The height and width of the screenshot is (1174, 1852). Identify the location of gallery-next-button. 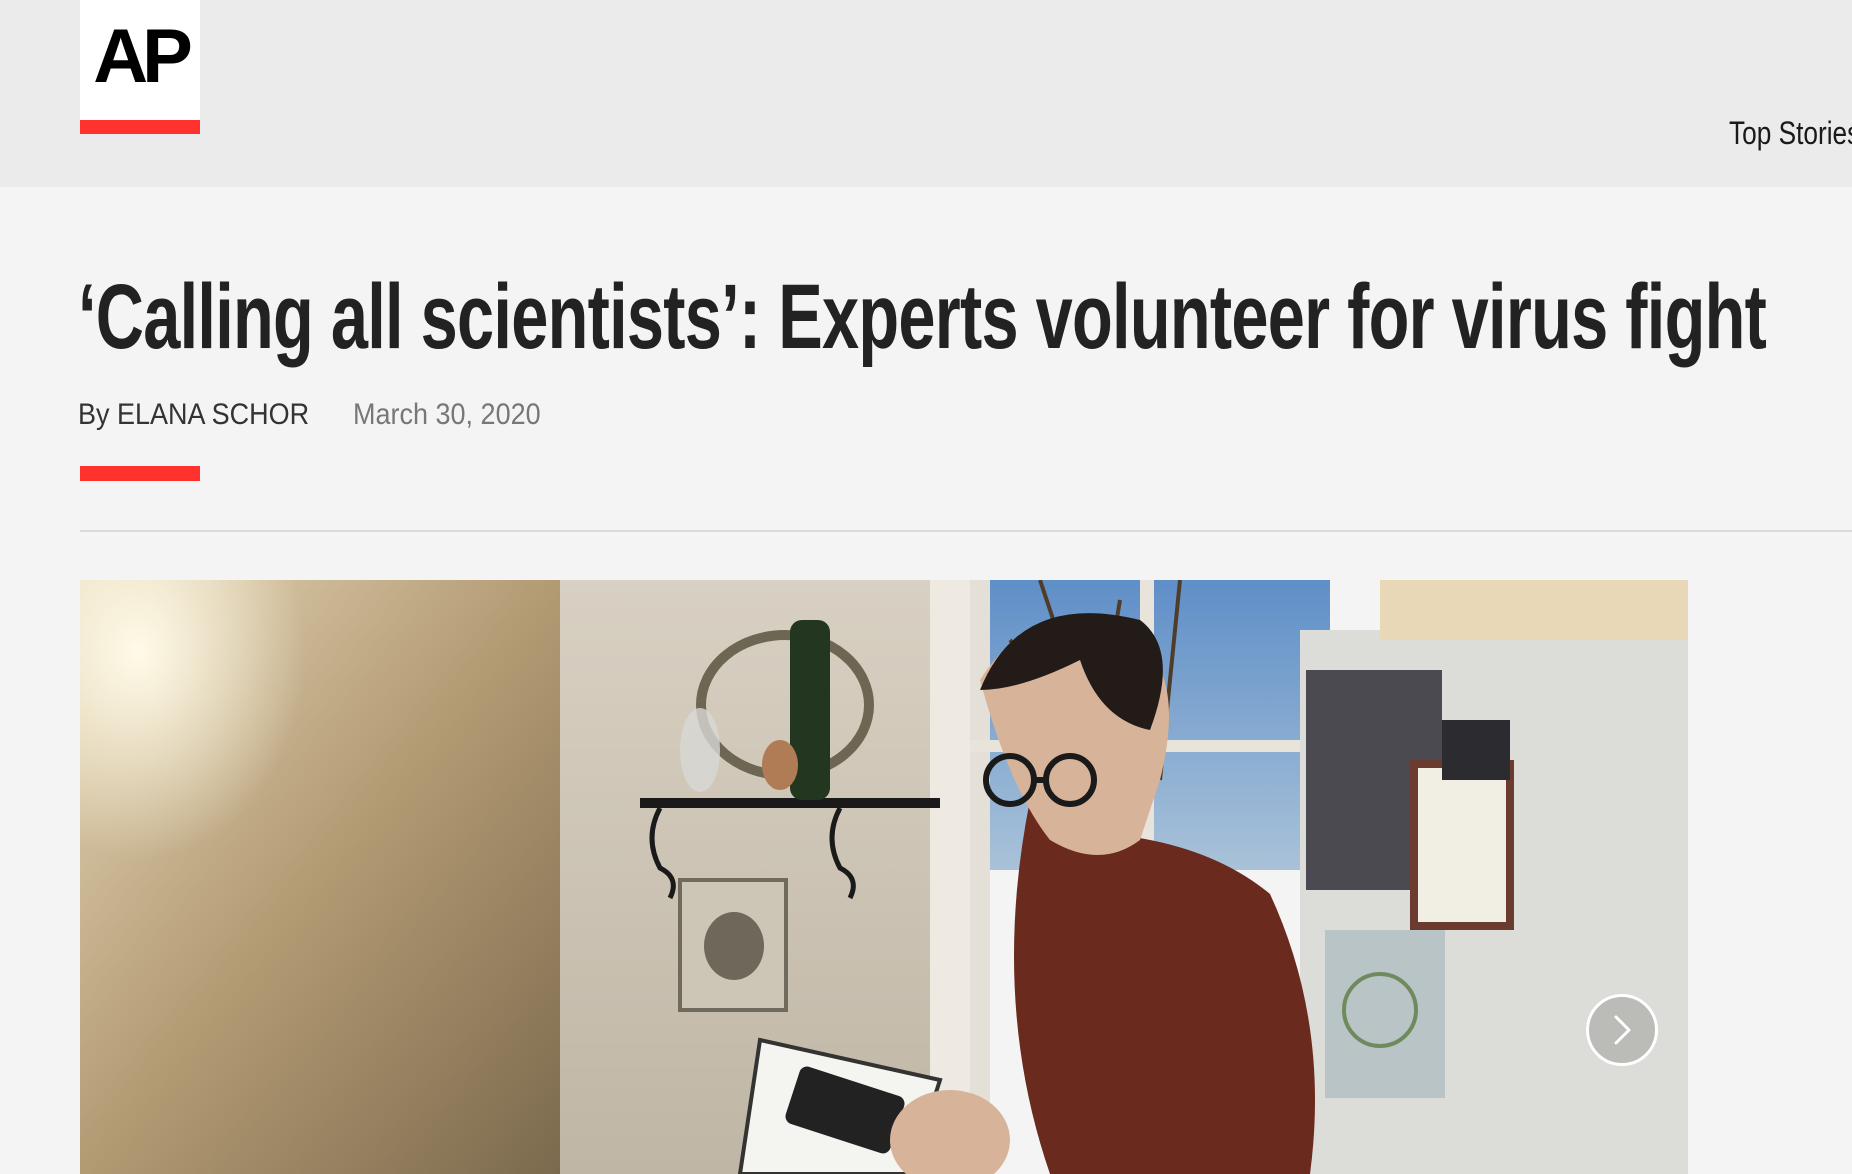
(1622, 1030).